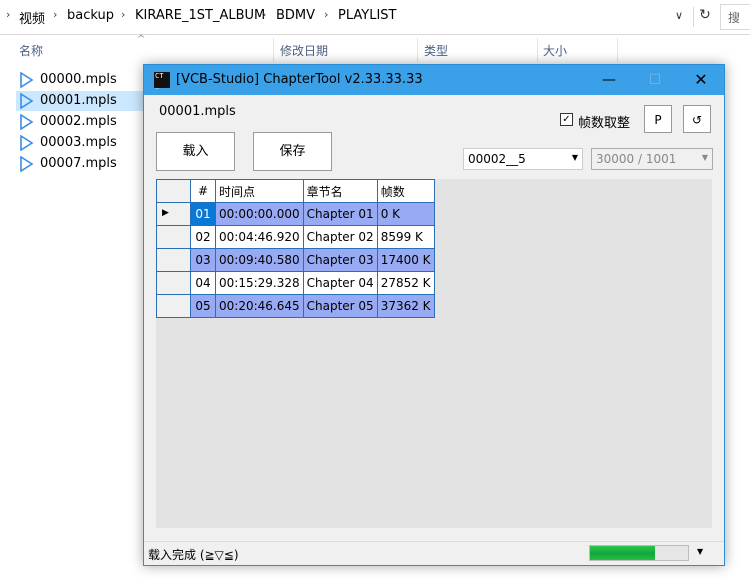 Image resolution: width=750 pixels, height=579 pixels. Describe the element at coordinates (679, 15) in the screenshot. I see `address-dropdown-icon: ∨` at that location.